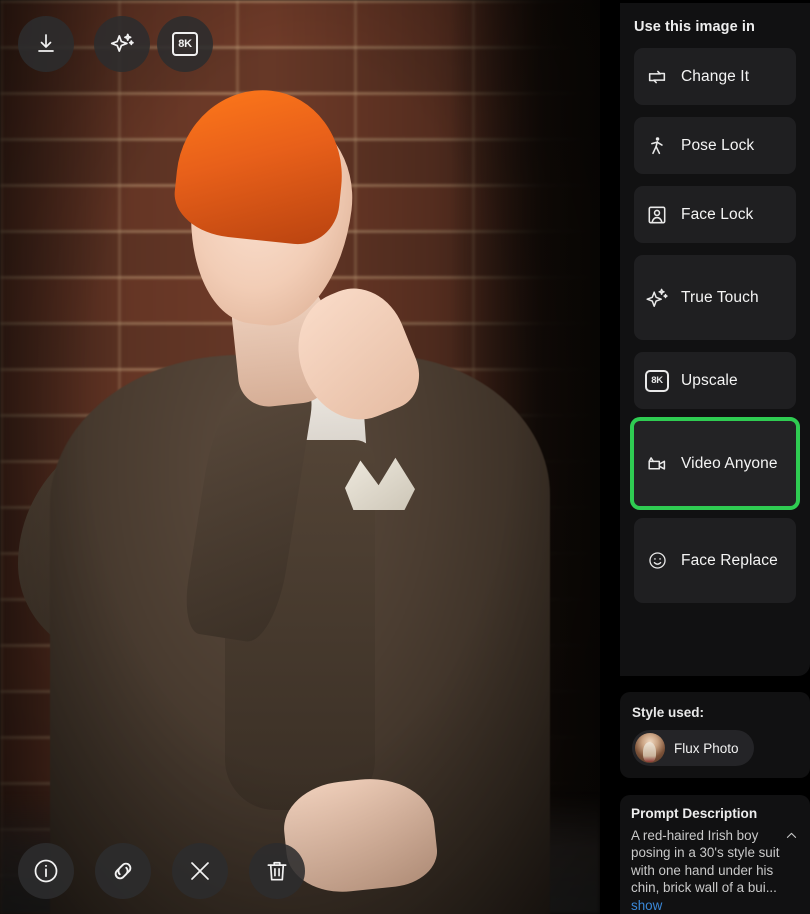 The image size is (810, 914). What do you see at coordinates (657, 561) in the screenshot?
I see `smiley-face-icon` at bounding box center [657, 561].